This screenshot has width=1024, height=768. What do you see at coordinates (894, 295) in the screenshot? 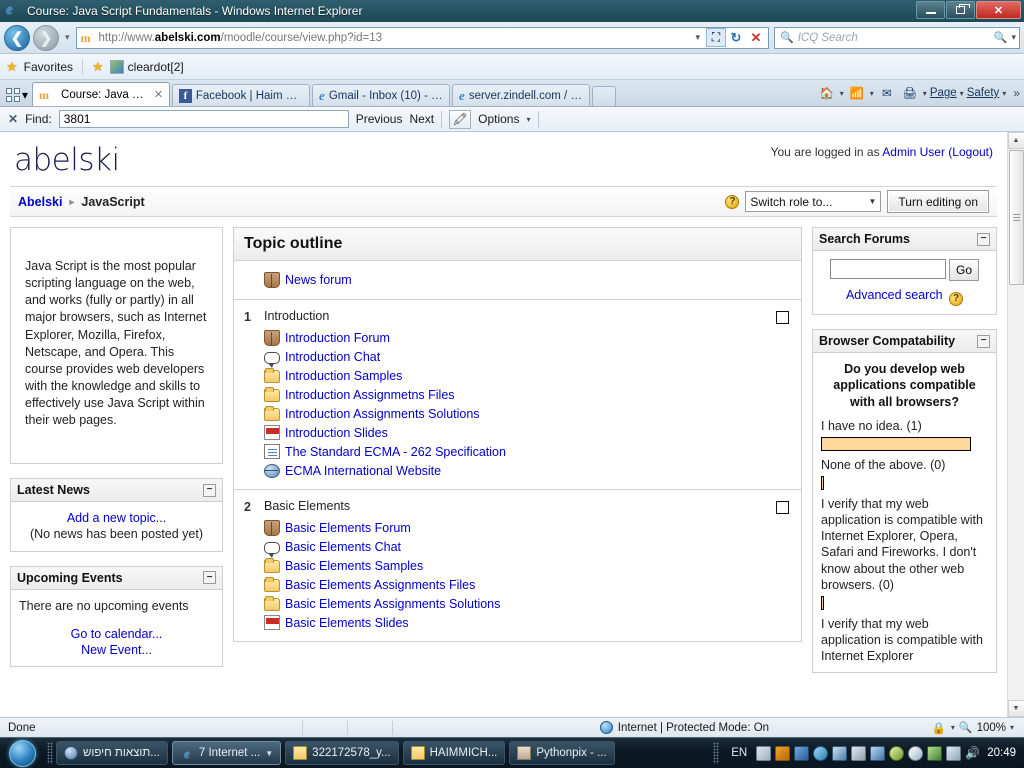
I see `advanced-search-link: Advanced search` at bounding box center [894, 295].